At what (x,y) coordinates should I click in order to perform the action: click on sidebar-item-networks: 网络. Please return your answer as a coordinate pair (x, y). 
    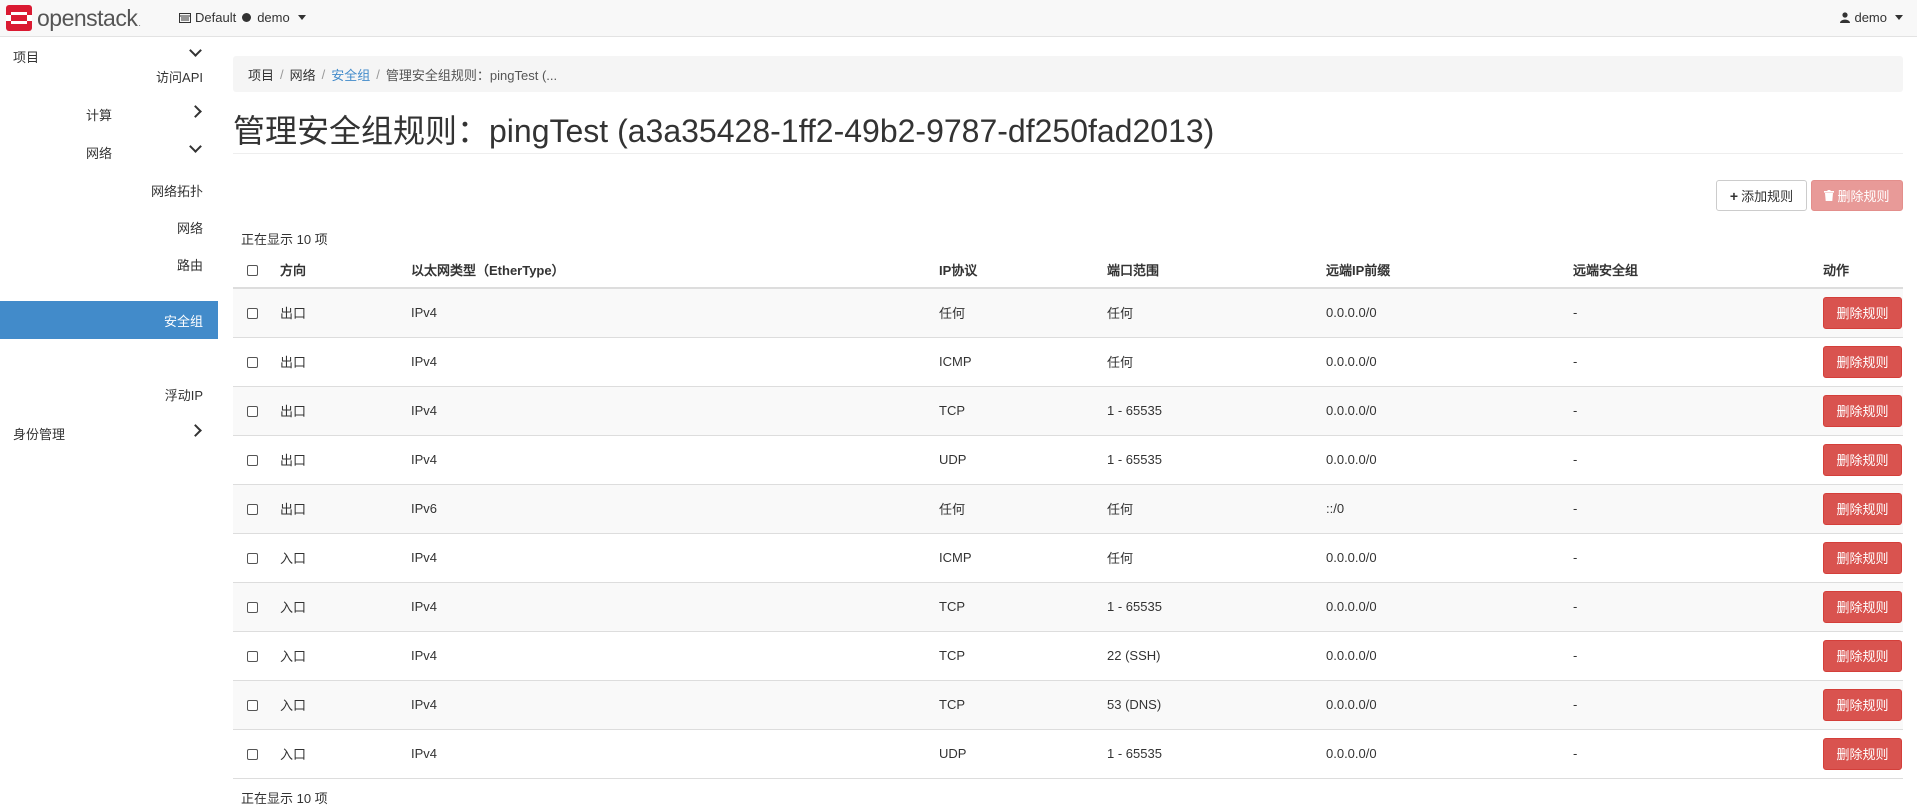
    Looking at the image, I should click on (109, 227).